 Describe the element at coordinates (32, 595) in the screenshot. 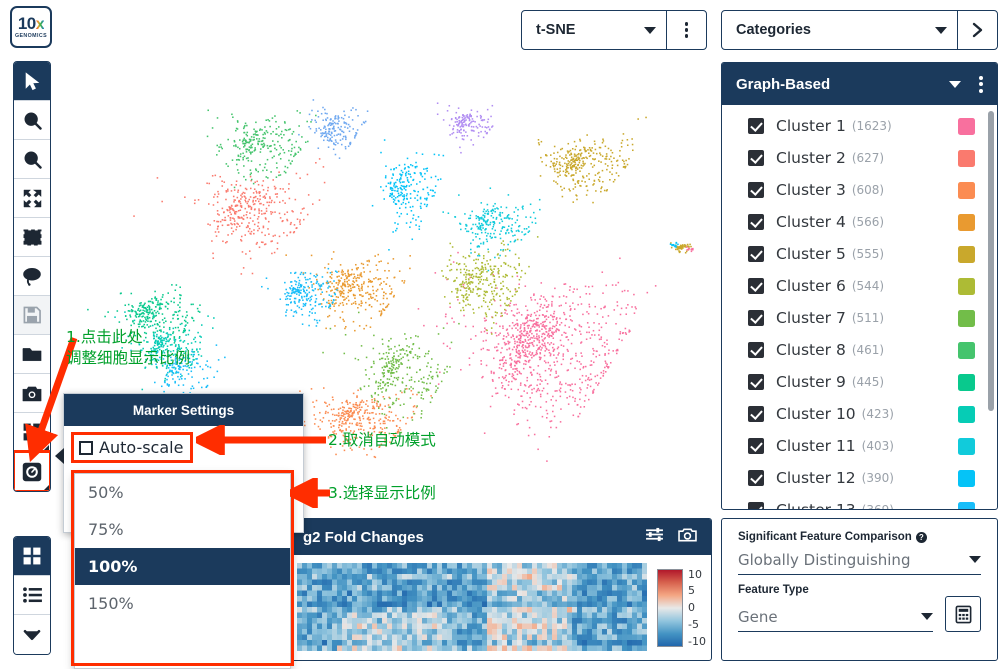

I see `list-view-tool` at that location.